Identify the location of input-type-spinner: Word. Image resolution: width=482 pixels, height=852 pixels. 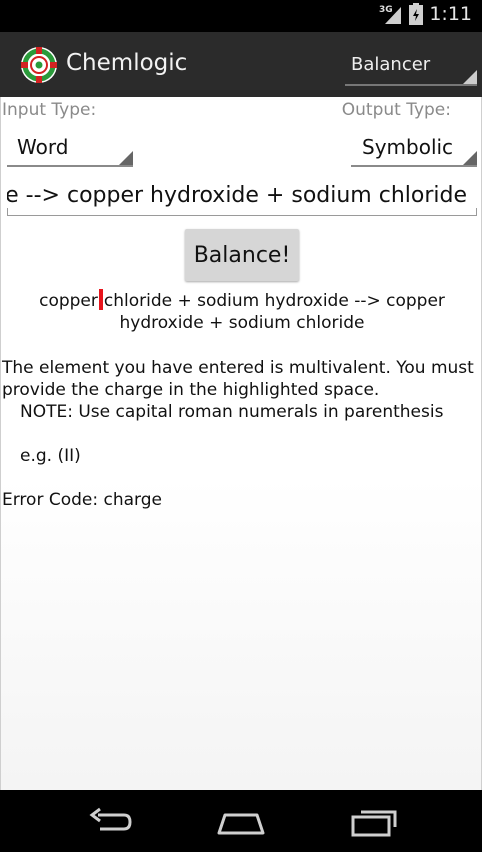
(70, 149).